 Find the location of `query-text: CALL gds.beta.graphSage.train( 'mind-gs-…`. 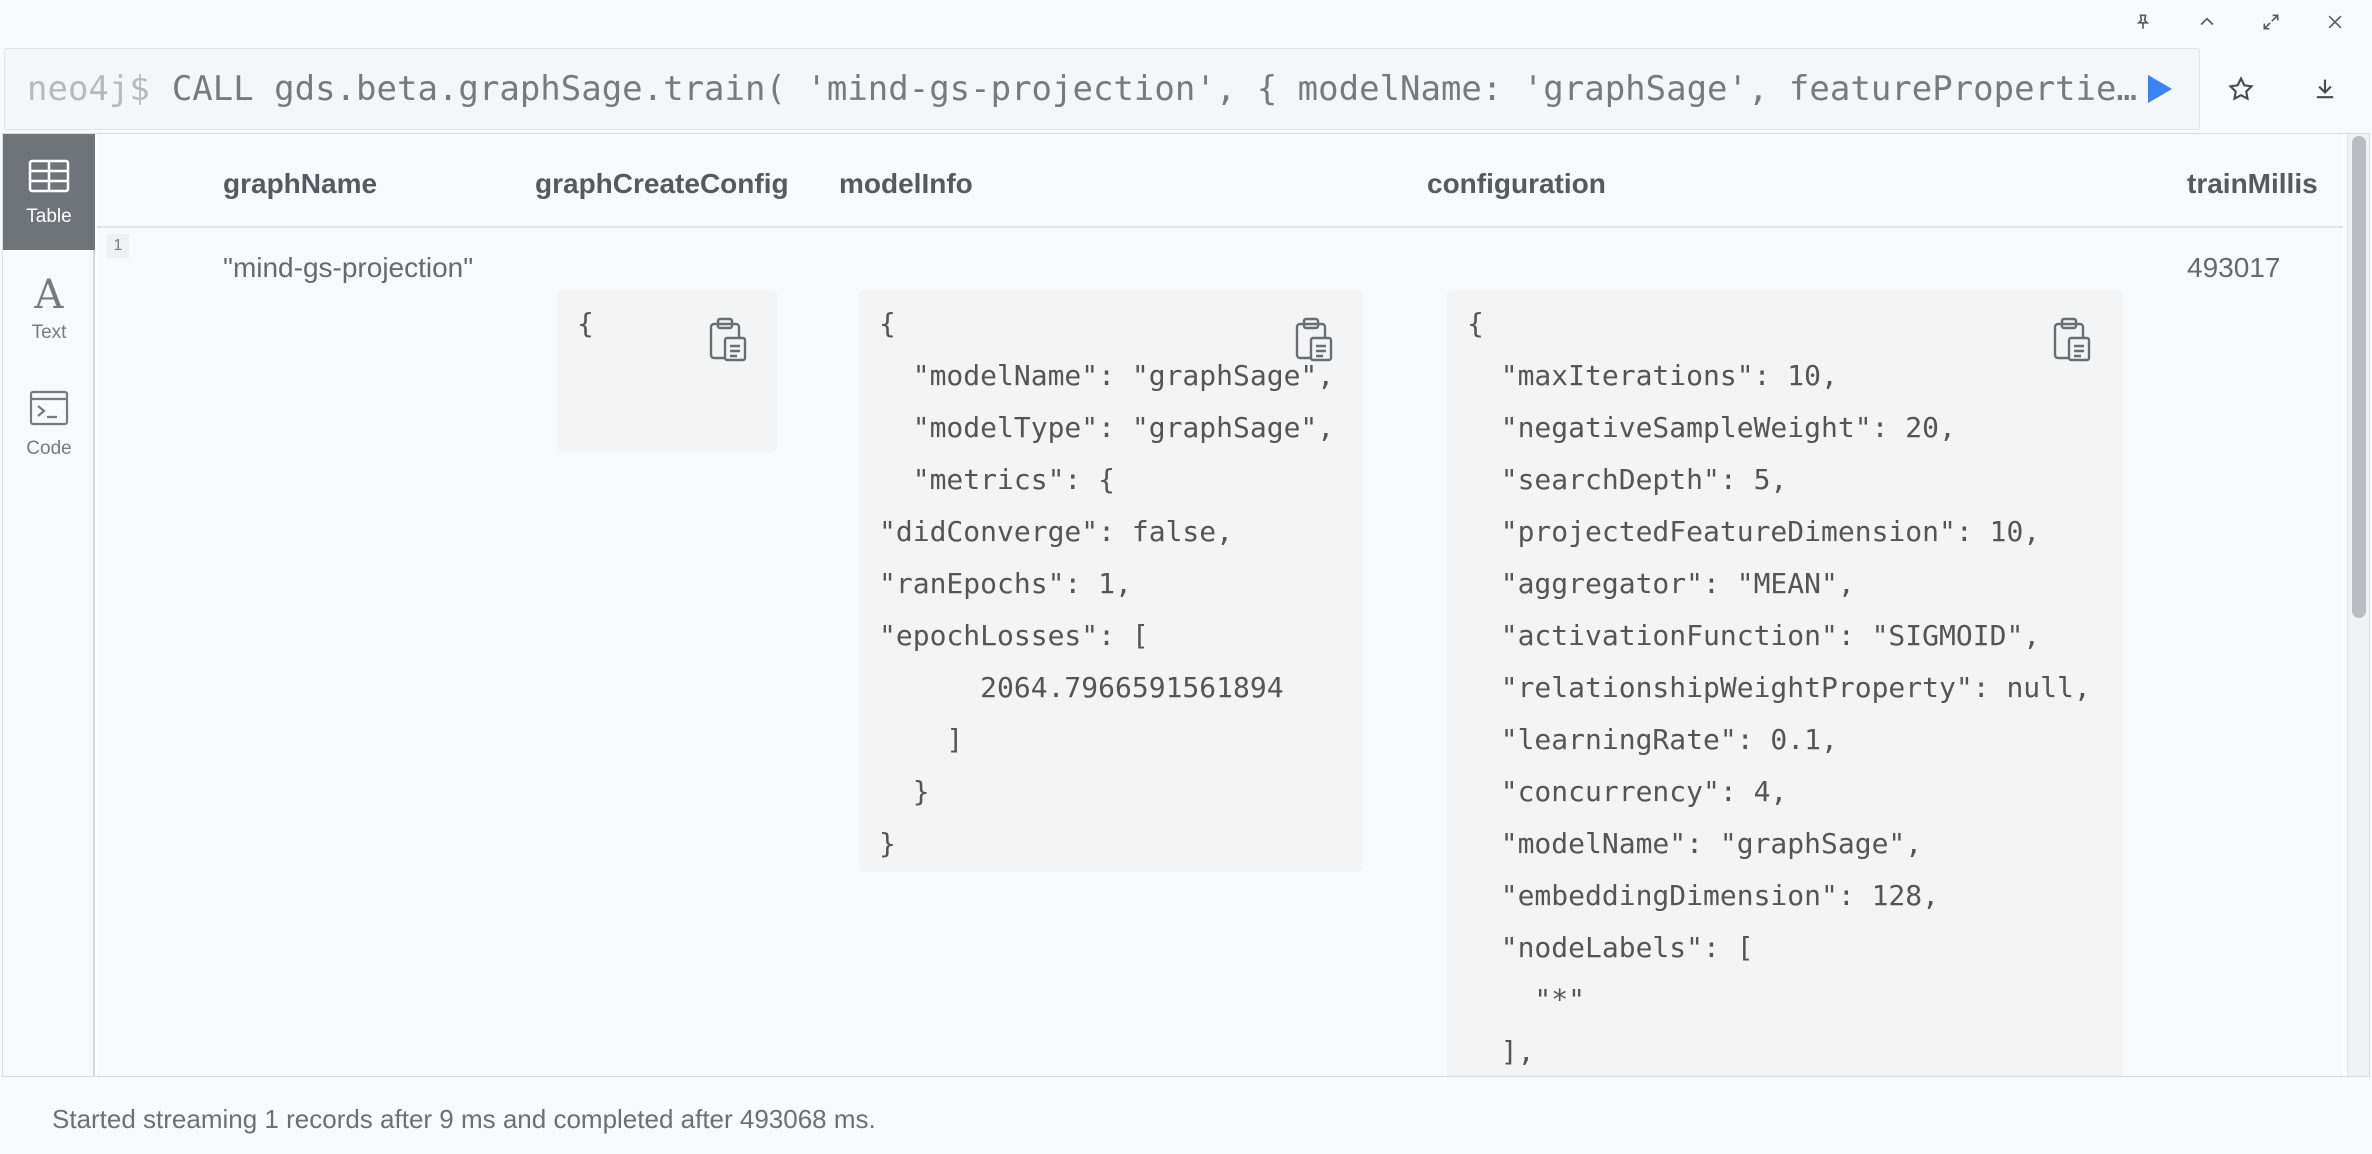

query-text: CALL gds.beta.graphSage.train( 'mind-gs-… is located at coordinates (1185, 89).